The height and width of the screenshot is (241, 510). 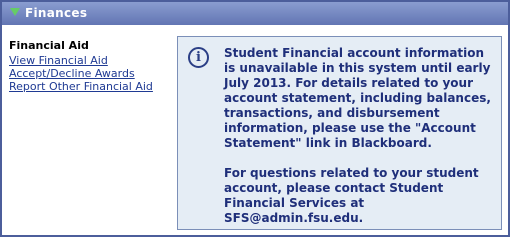 What do you see at coordinates (56, 13) in the screenshot?
I see `panel-title: Finances` at bounding box center [56, 13].